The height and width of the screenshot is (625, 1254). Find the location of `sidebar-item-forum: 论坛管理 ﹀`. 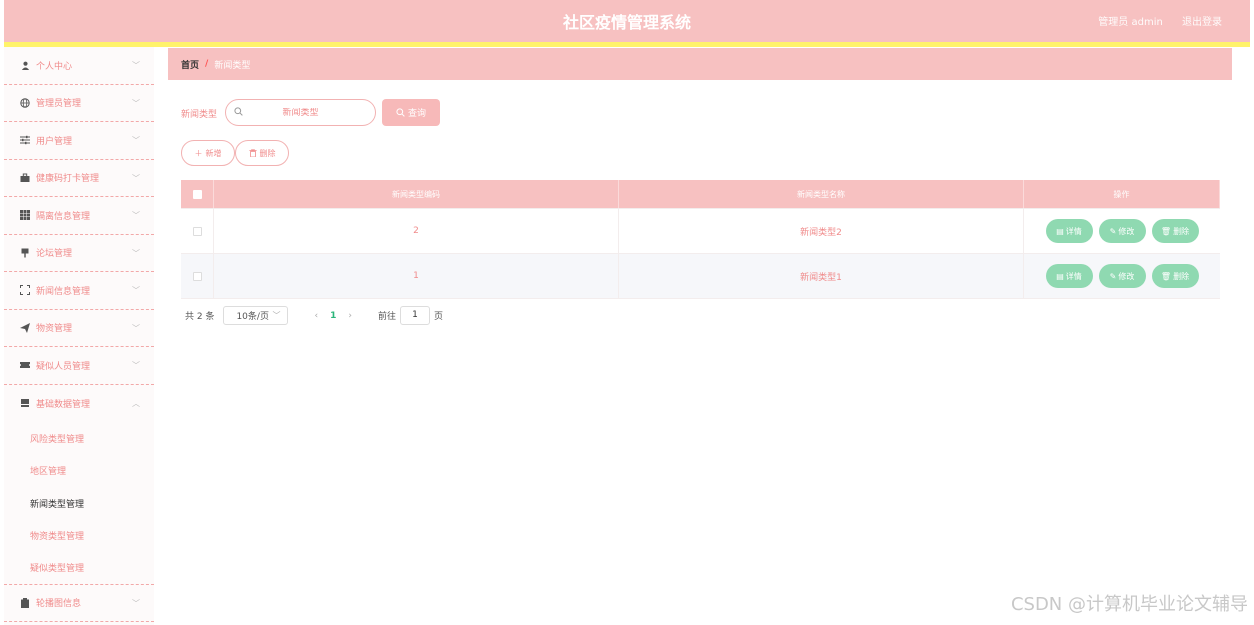

sidebar-item-forum: 论坛管理 ﹀ is located at coordinates (79, 253).